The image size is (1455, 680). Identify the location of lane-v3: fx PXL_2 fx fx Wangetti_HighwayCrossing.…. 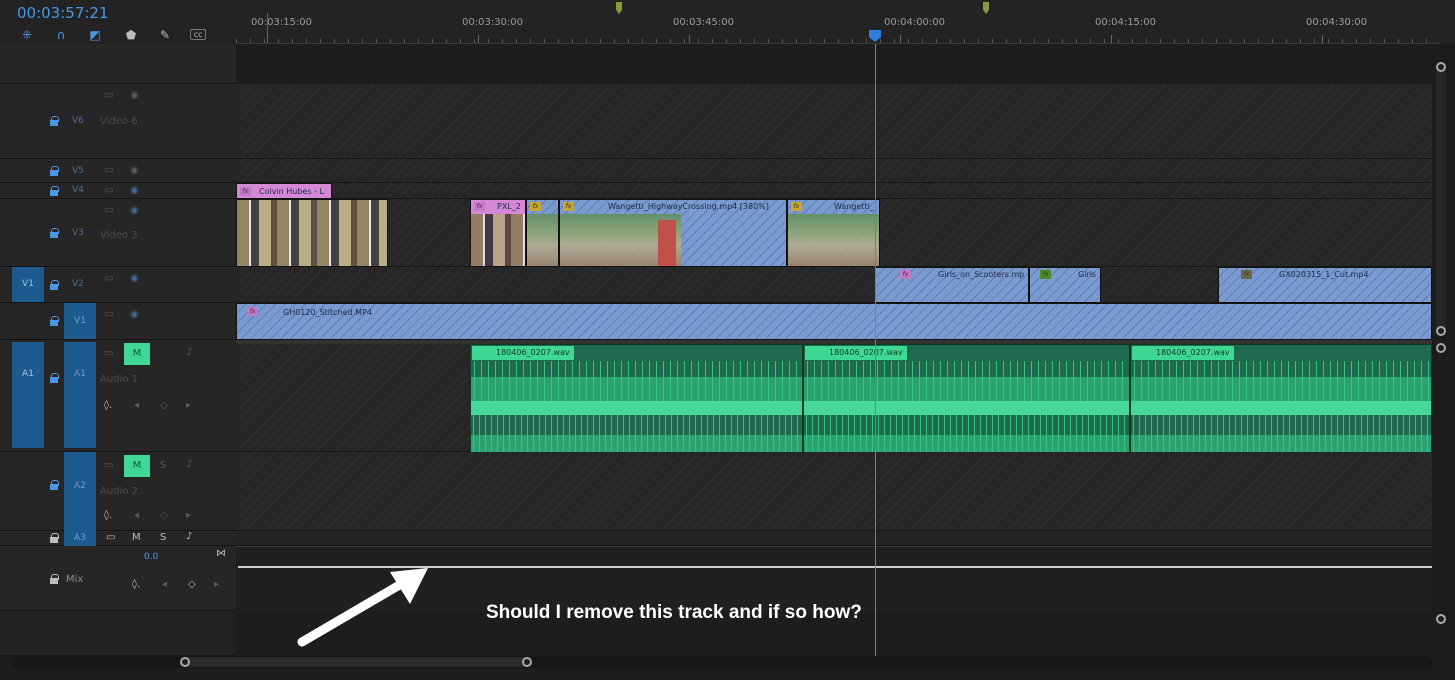
(834, 233).